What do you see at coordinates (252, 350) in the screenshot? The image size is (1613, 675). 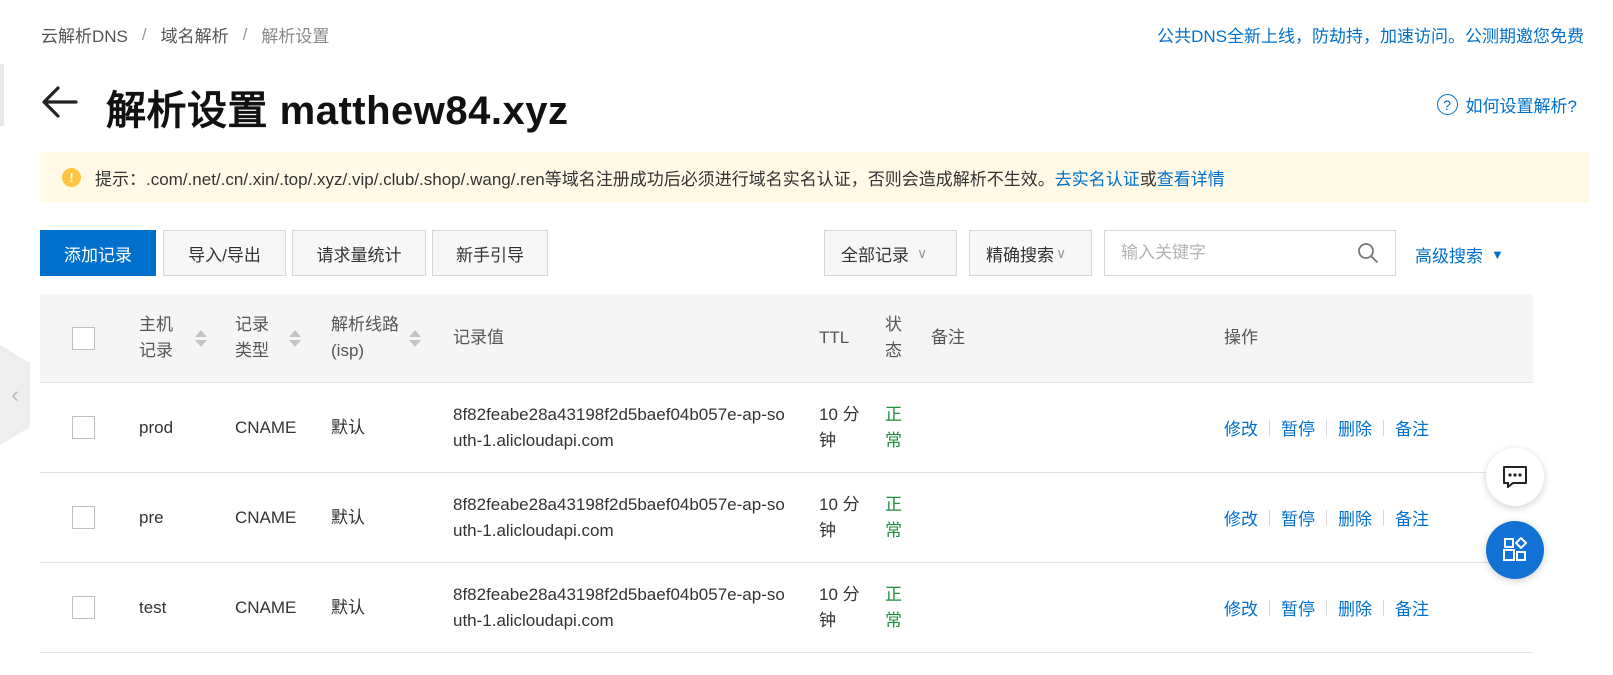 I see `header-type-line2: 类型` at bounding box center [252, 350].